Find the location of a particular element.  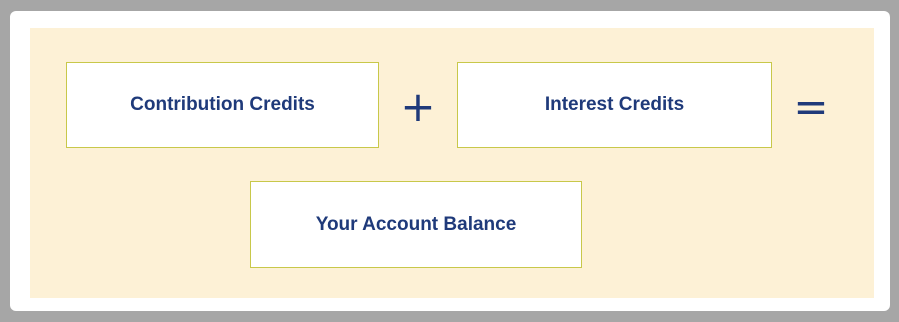

plus-operator: + is located at coordinates (418, 107).